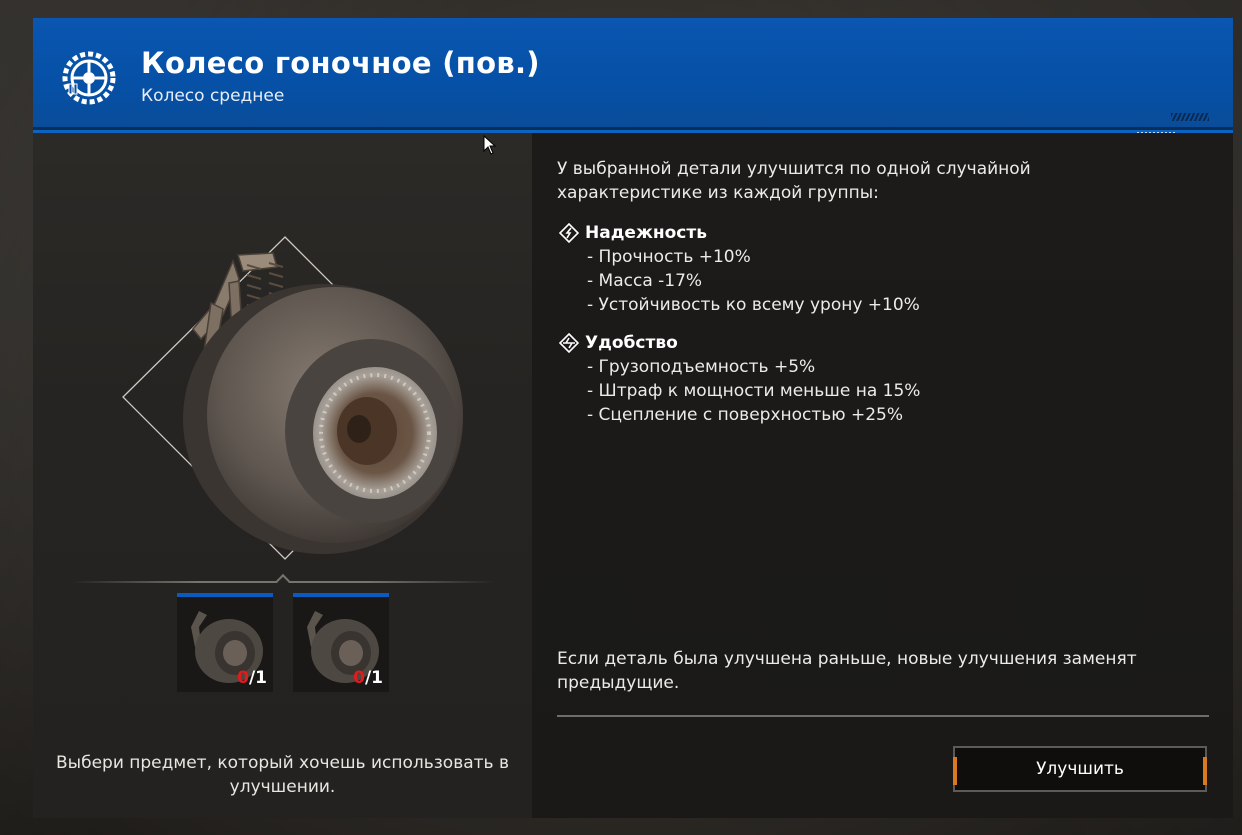  What do you see at coordinates (569, 343) in the screenshot?
I see `convenience-diamond-icon` at bounding box center [569, 343].